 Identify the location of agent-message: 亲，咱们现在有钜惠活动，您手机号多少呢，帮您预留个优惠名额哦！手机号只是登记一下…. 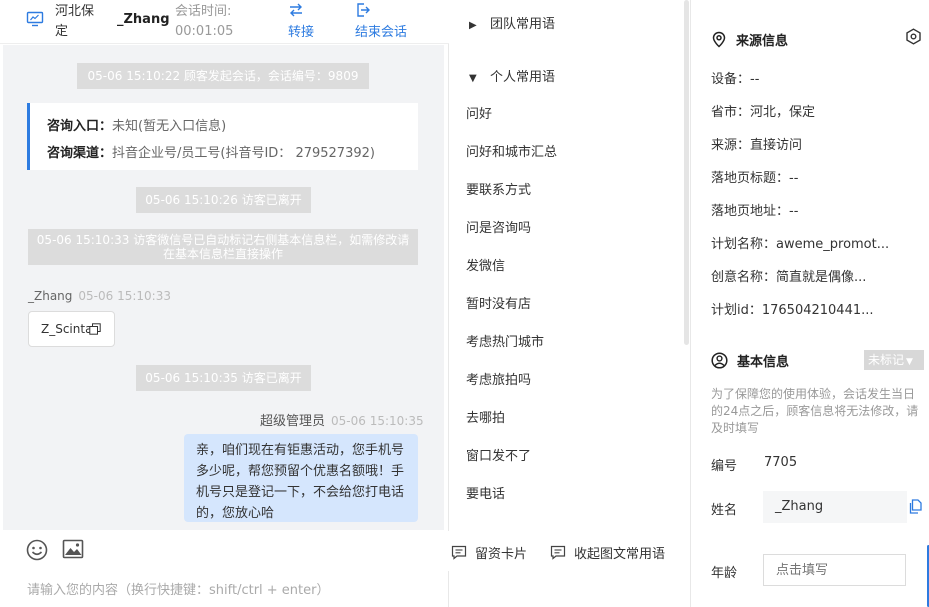
(301, 478).